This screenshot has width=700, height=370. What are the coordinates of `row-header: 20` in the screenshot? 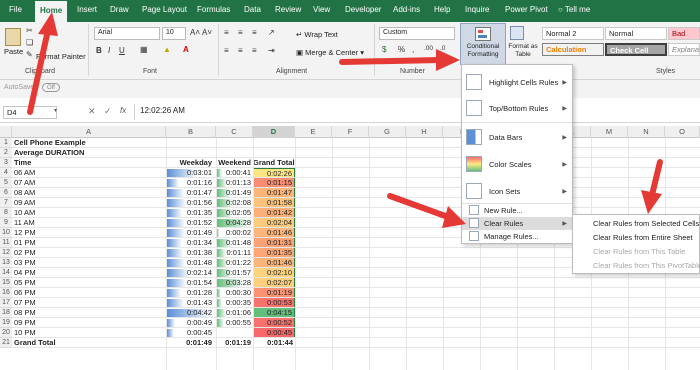 It's located at (6, 333).